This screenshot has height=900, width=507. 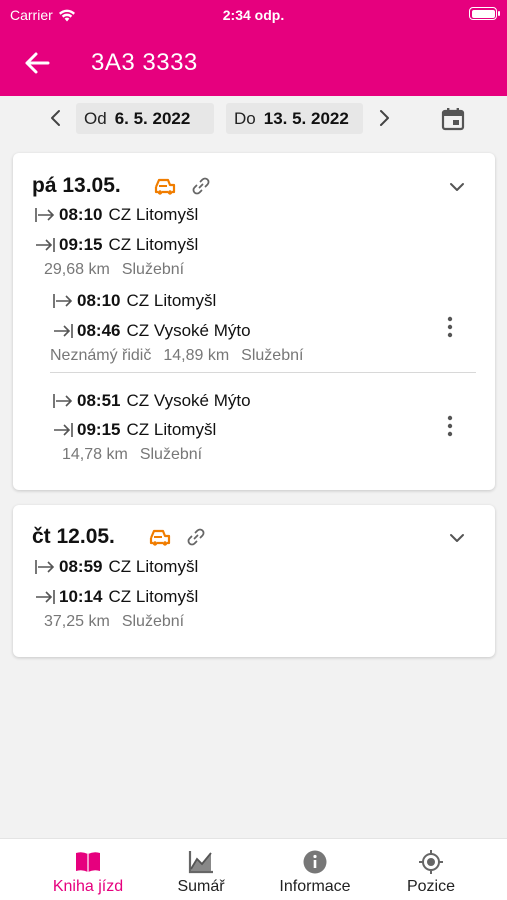 I want to click on distance: 29,68 km, so click(x=77, y=269).